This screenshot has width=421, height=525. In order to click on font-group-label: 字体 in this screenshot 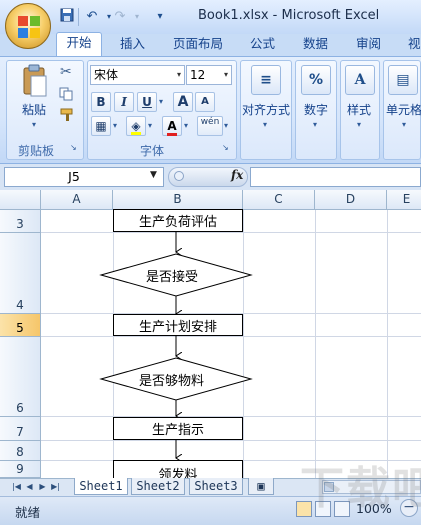, I will do `click(152, 151)`.